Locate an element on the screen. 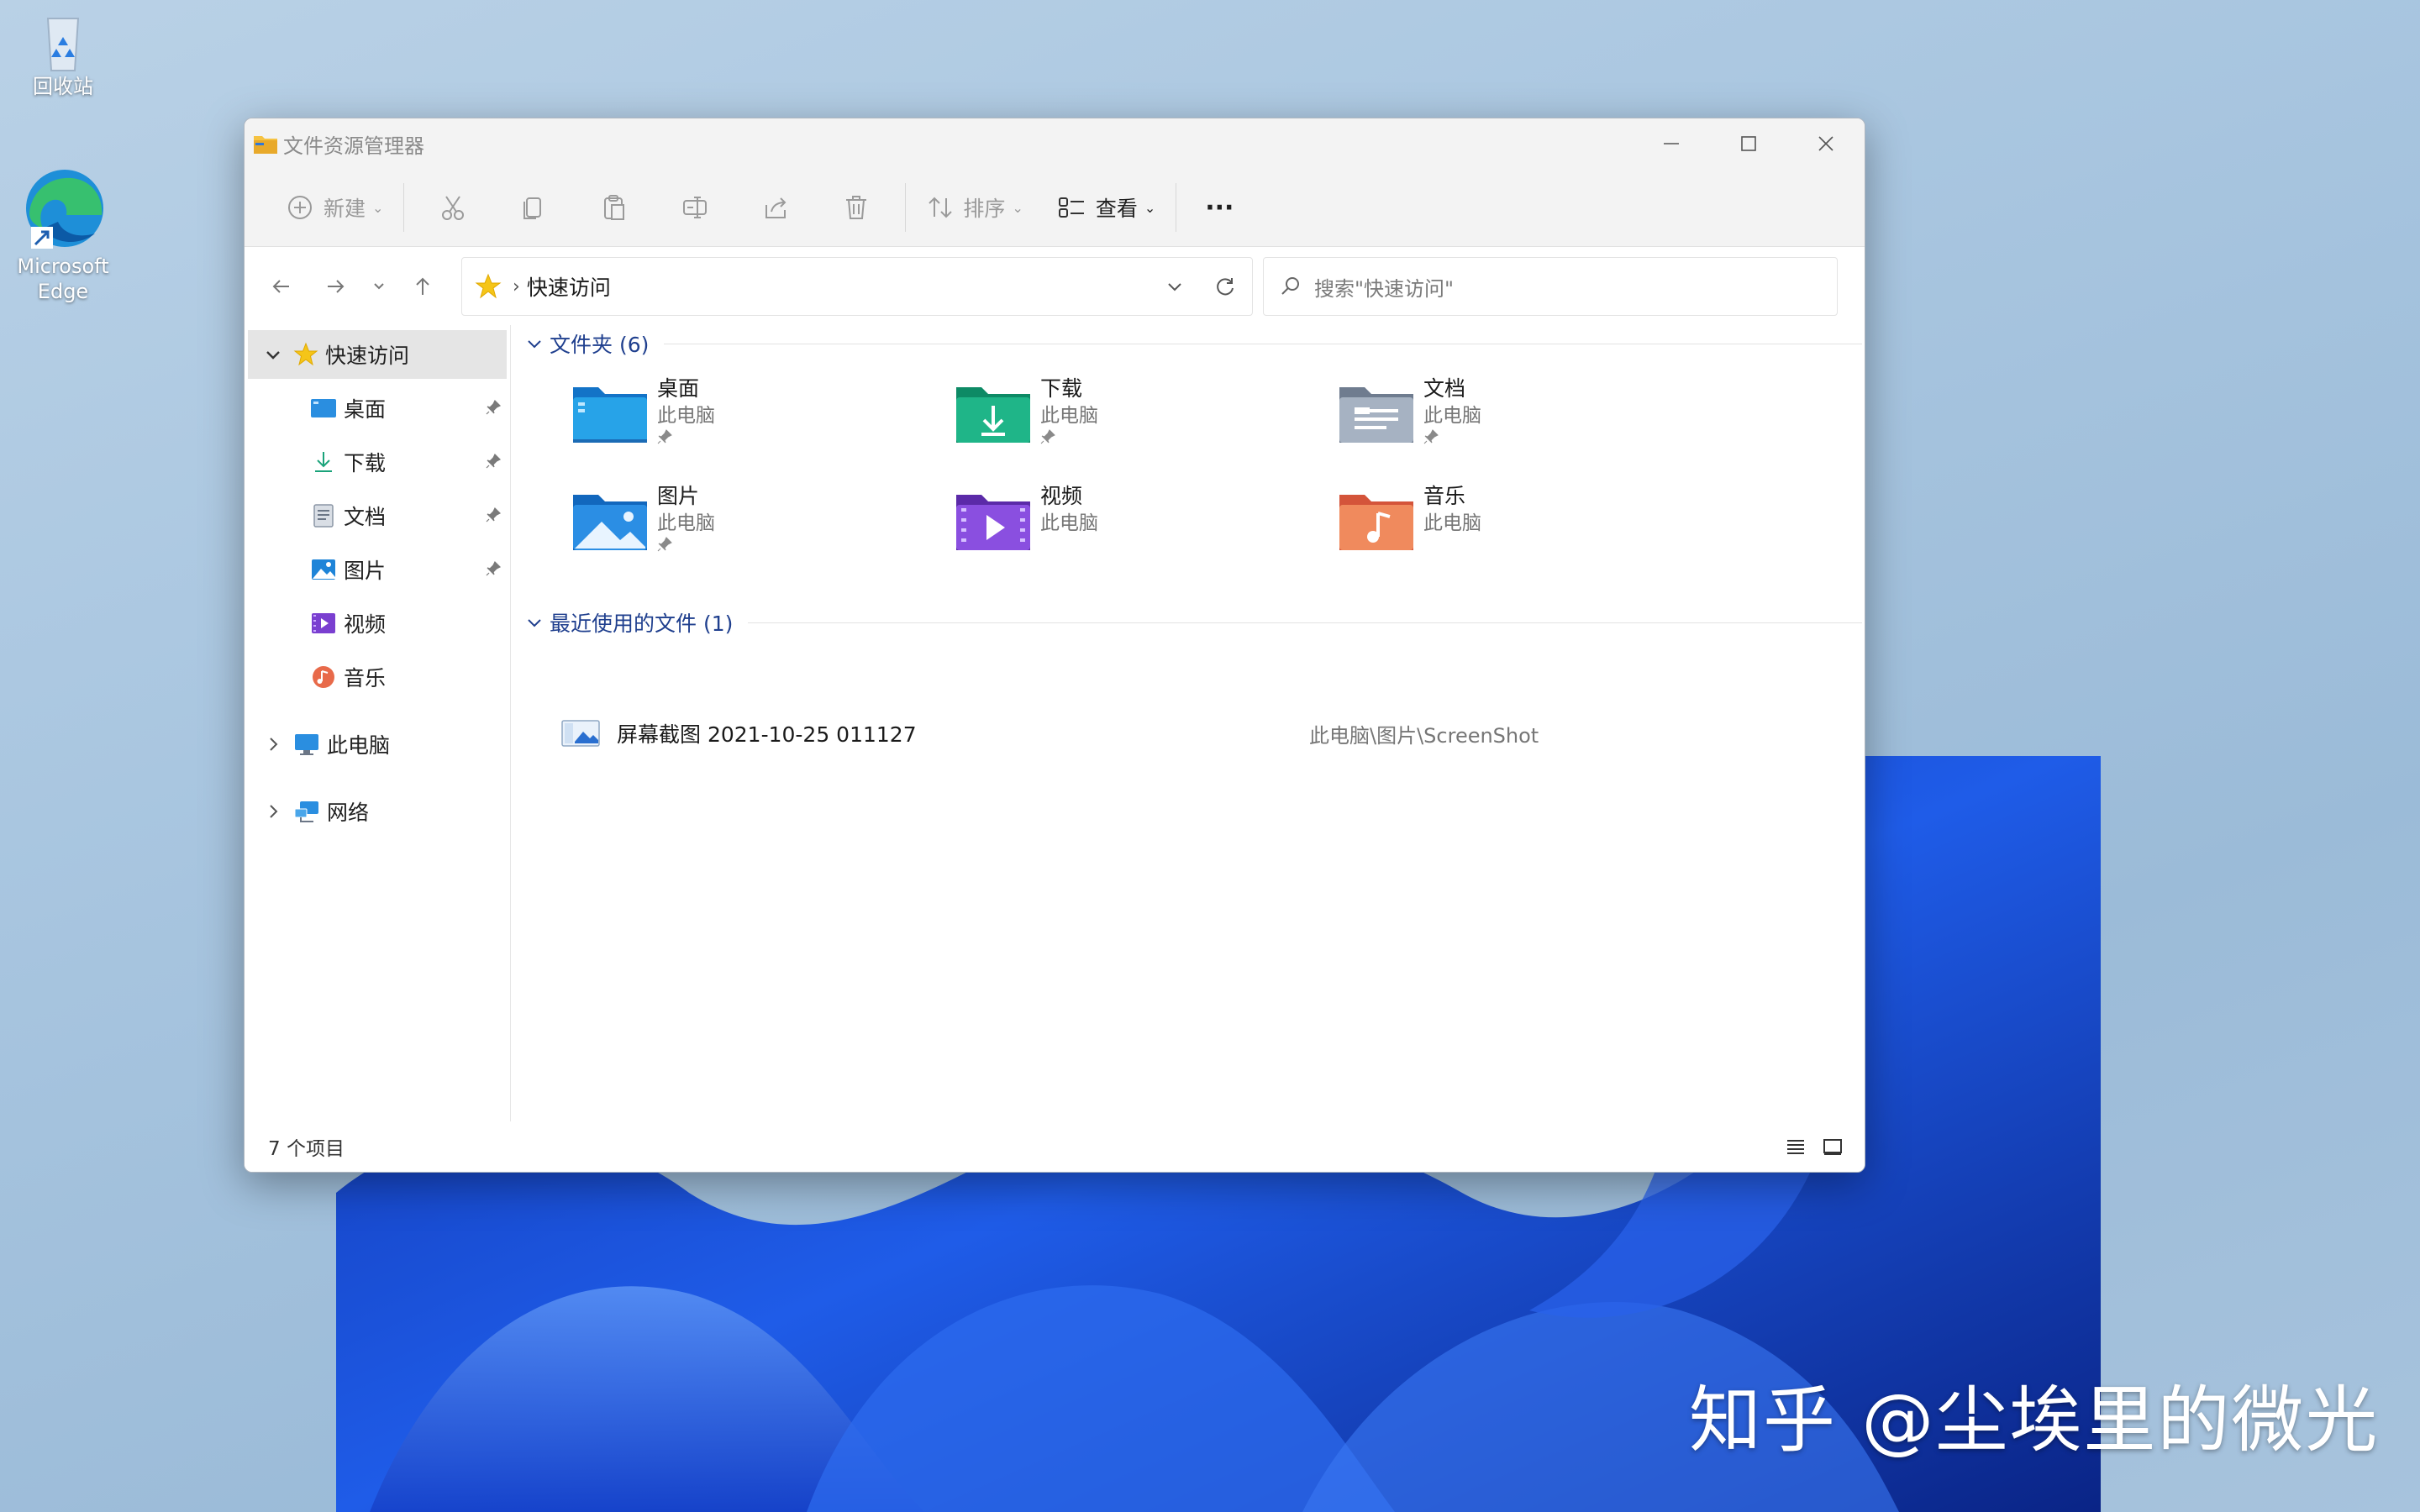  sidebar-item-quick-access: 快速访问 is located at coordinates (377, 354).